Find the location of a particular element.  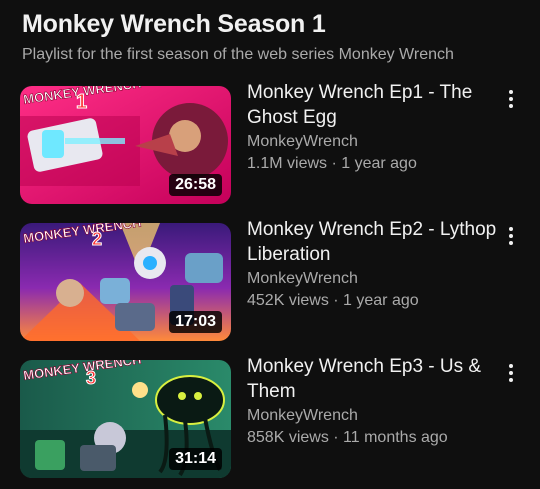

video-title-3: Monkey Wrench Ep3 - Us & Them is located at coordinates (372, 379).